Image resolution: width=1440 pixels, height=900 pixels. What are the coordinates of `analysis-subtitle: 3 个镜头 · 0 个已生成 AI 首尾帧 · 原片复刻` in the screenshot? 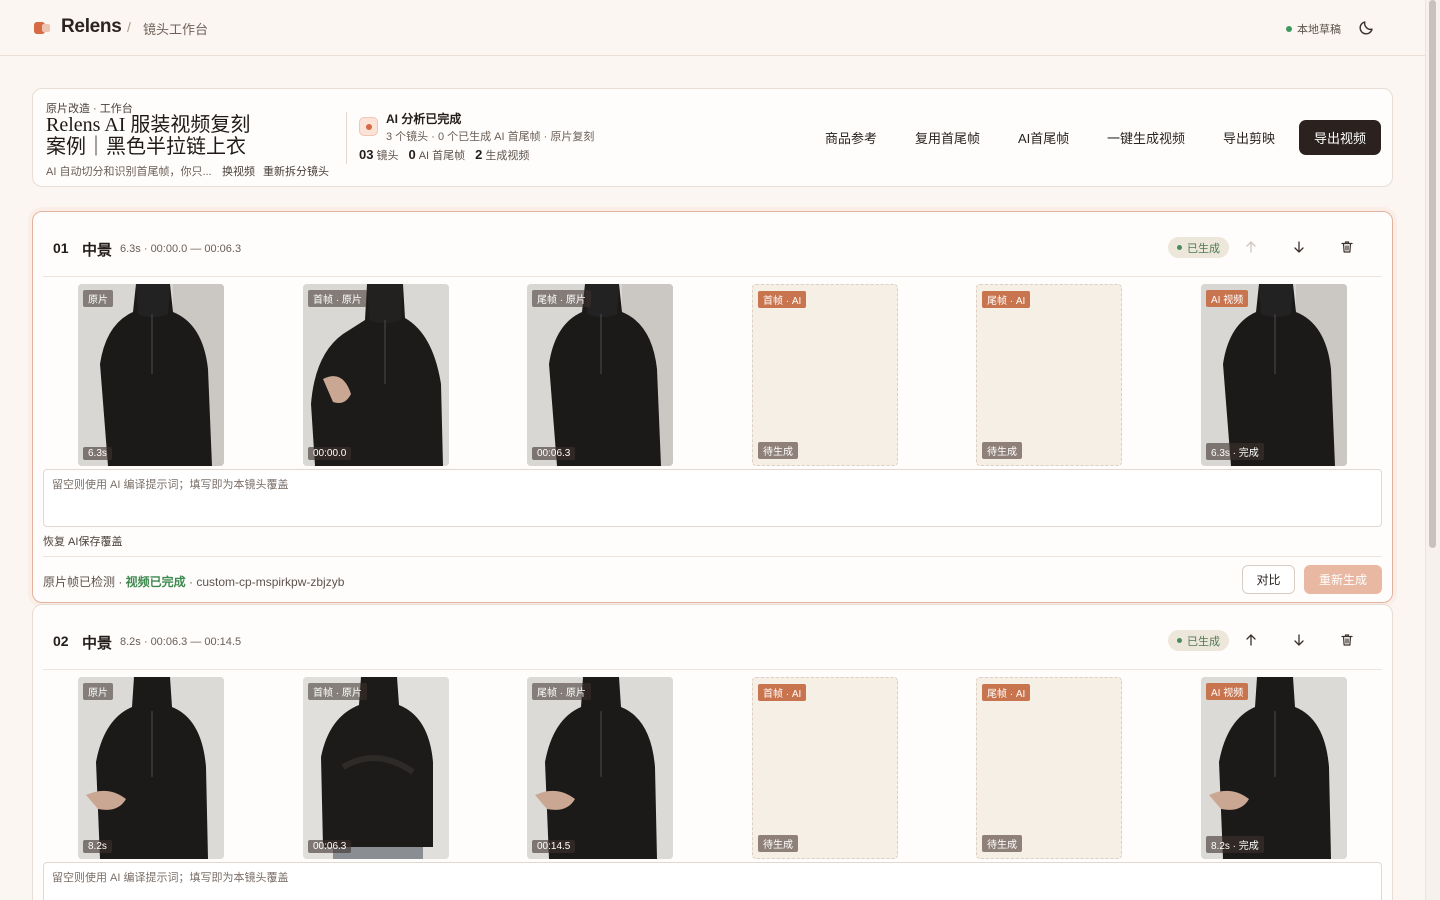 It's located at (490, 137).